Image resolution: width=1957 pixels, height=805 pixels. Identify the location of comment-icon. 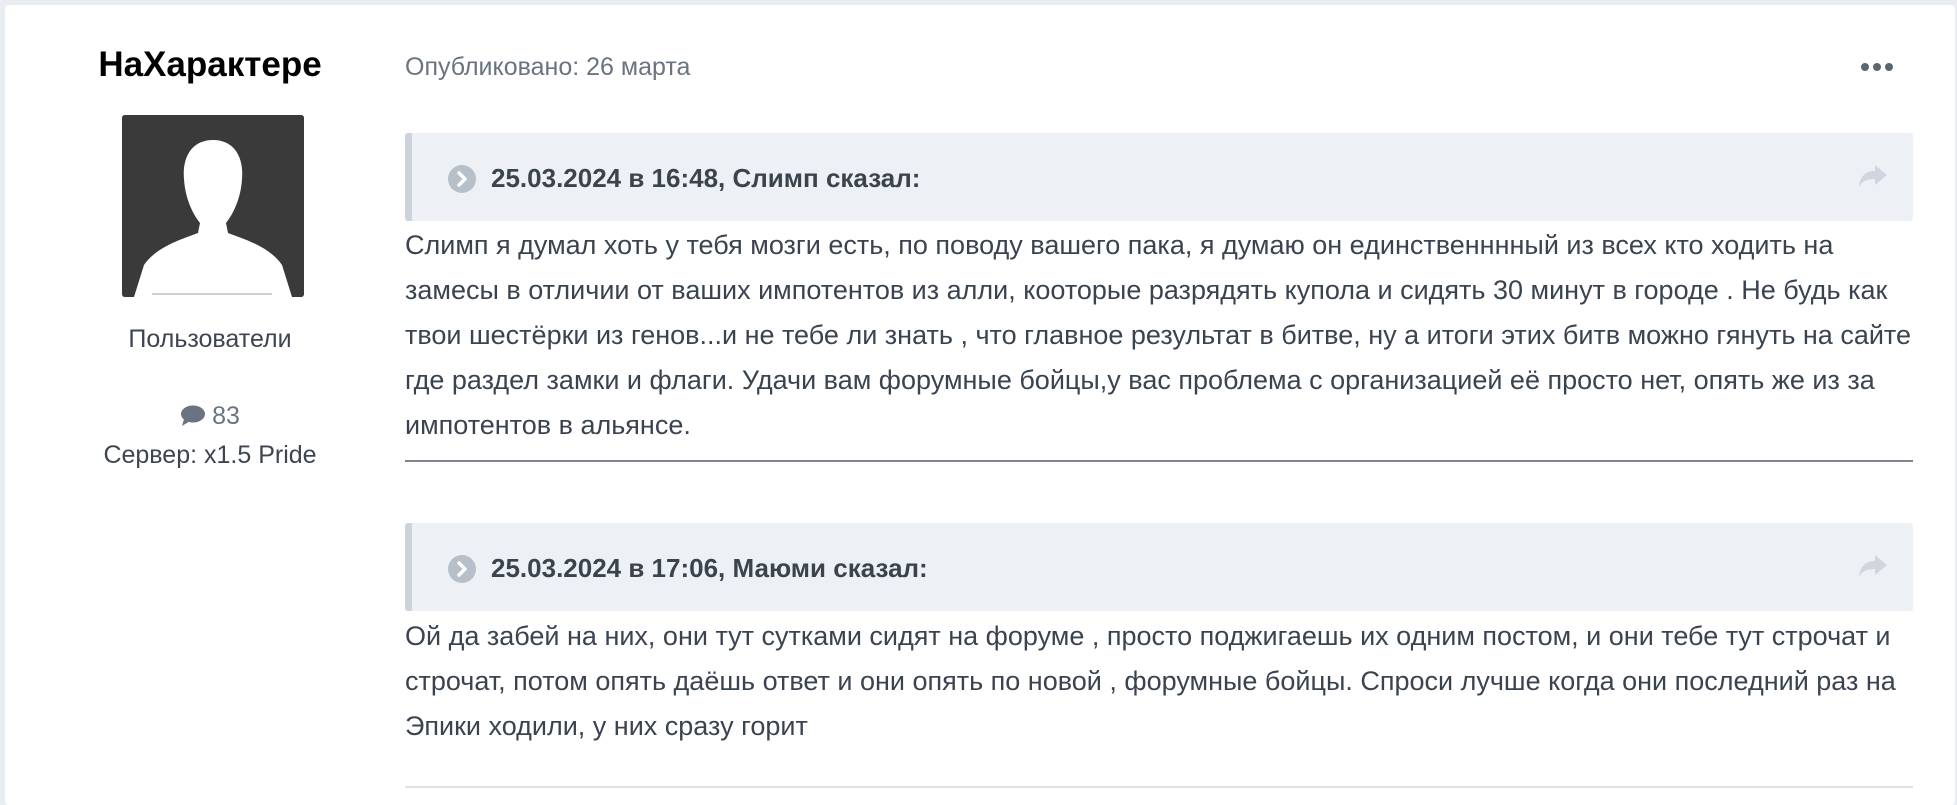
(193, 415).